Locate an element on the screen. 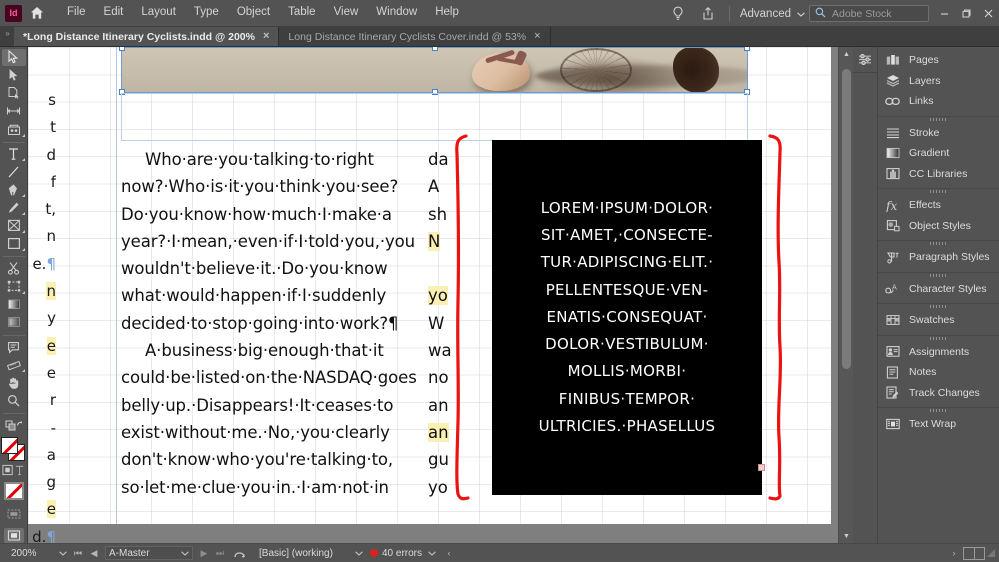 This screenshot has width=999, height=562. frame-tool is located at coordinates (14, 225).